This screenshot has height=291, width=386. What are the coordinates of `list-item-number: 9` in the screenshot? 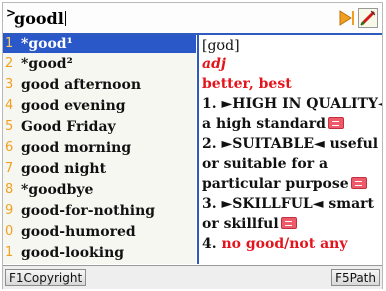 It's located at (9, 210).